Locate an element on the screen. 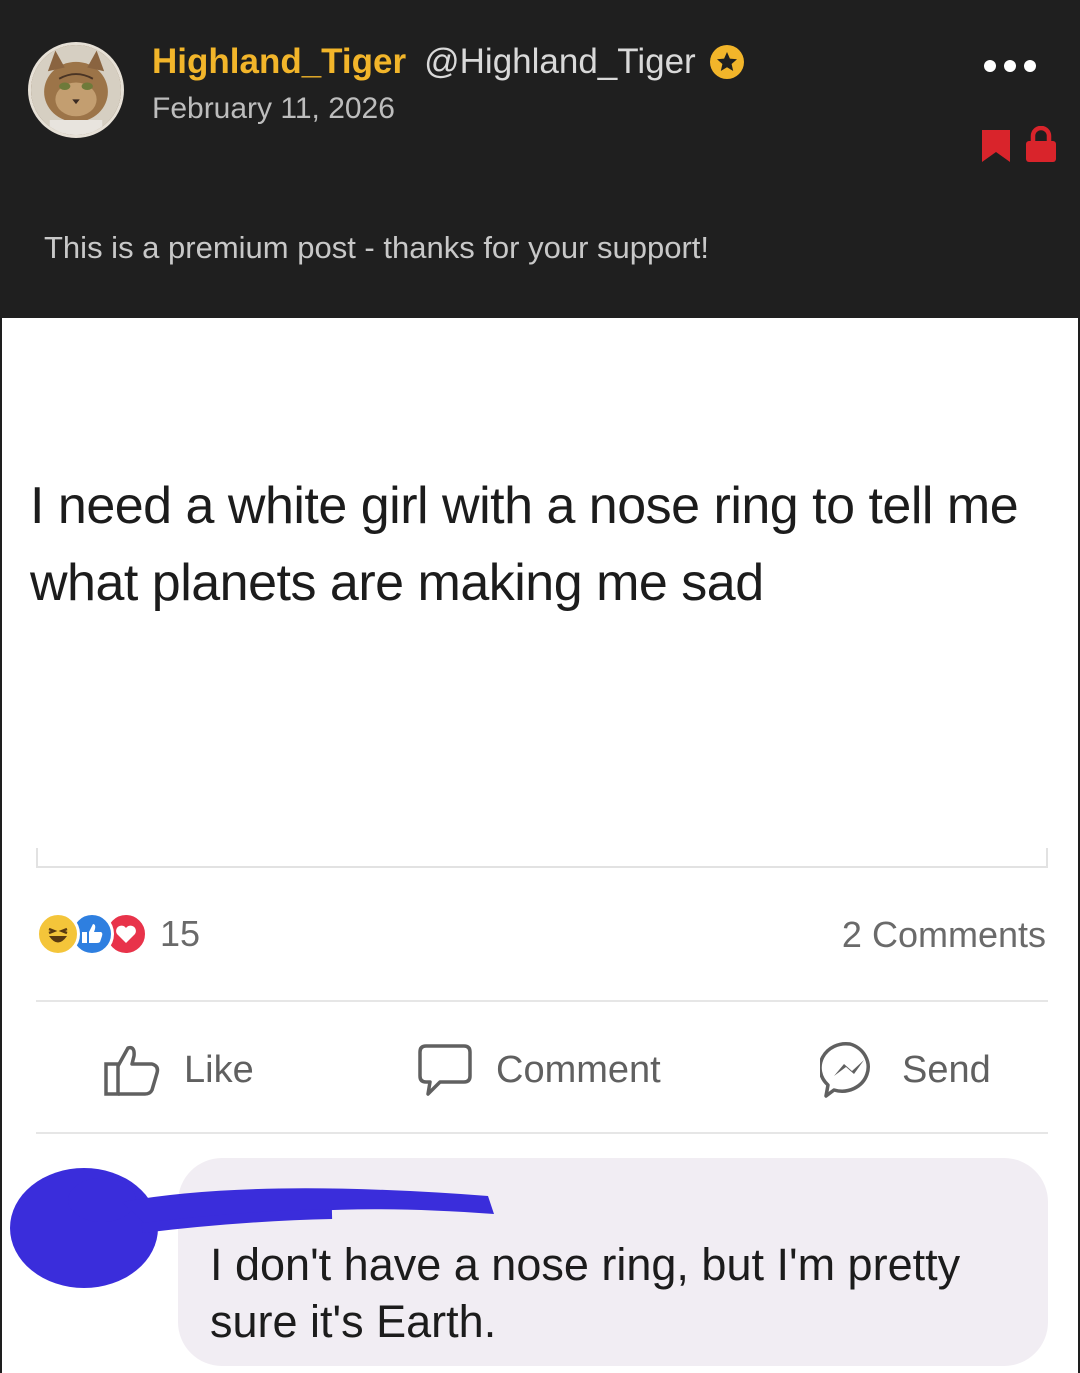 The image size is (1080, 1373). action-bar: Like Comment Send is located at coordinates (540, 1070).